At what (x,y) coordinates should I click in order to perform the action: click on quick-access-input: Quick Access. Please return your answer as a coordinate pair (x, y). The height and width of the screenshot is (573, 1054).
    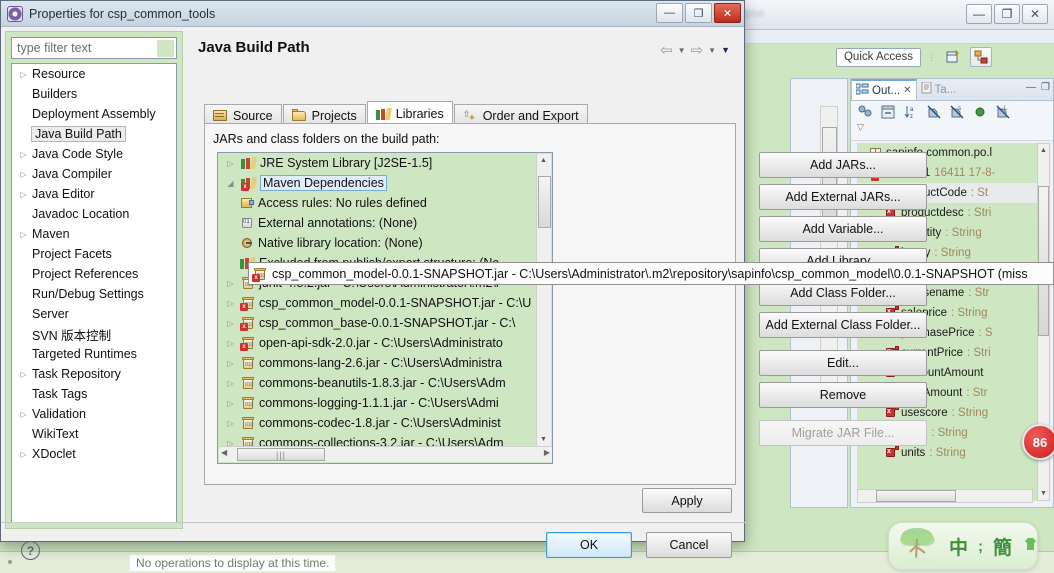
    Looking at the image, I should click on (878, 57).